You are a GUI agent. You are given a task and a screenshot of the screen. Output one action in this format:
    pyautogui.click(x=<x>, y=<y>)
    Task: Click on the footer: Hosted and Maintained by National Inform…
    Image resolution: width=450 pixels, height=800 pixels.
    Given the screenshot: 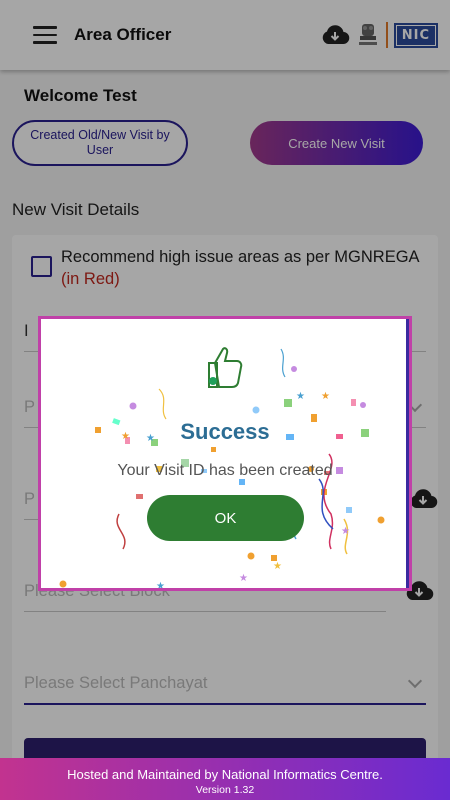 What is the action you would take?
    pyautogui.click(x=225, y=779)
    